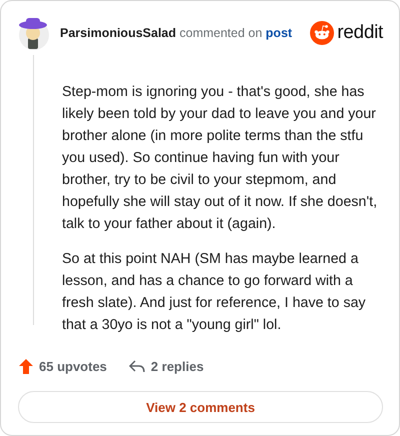 This screenshot has height=436, width=400. Describe the element at coordinates (200, 407) in the screenshot. I see `view-comments-button: View 2 comments` at that location.